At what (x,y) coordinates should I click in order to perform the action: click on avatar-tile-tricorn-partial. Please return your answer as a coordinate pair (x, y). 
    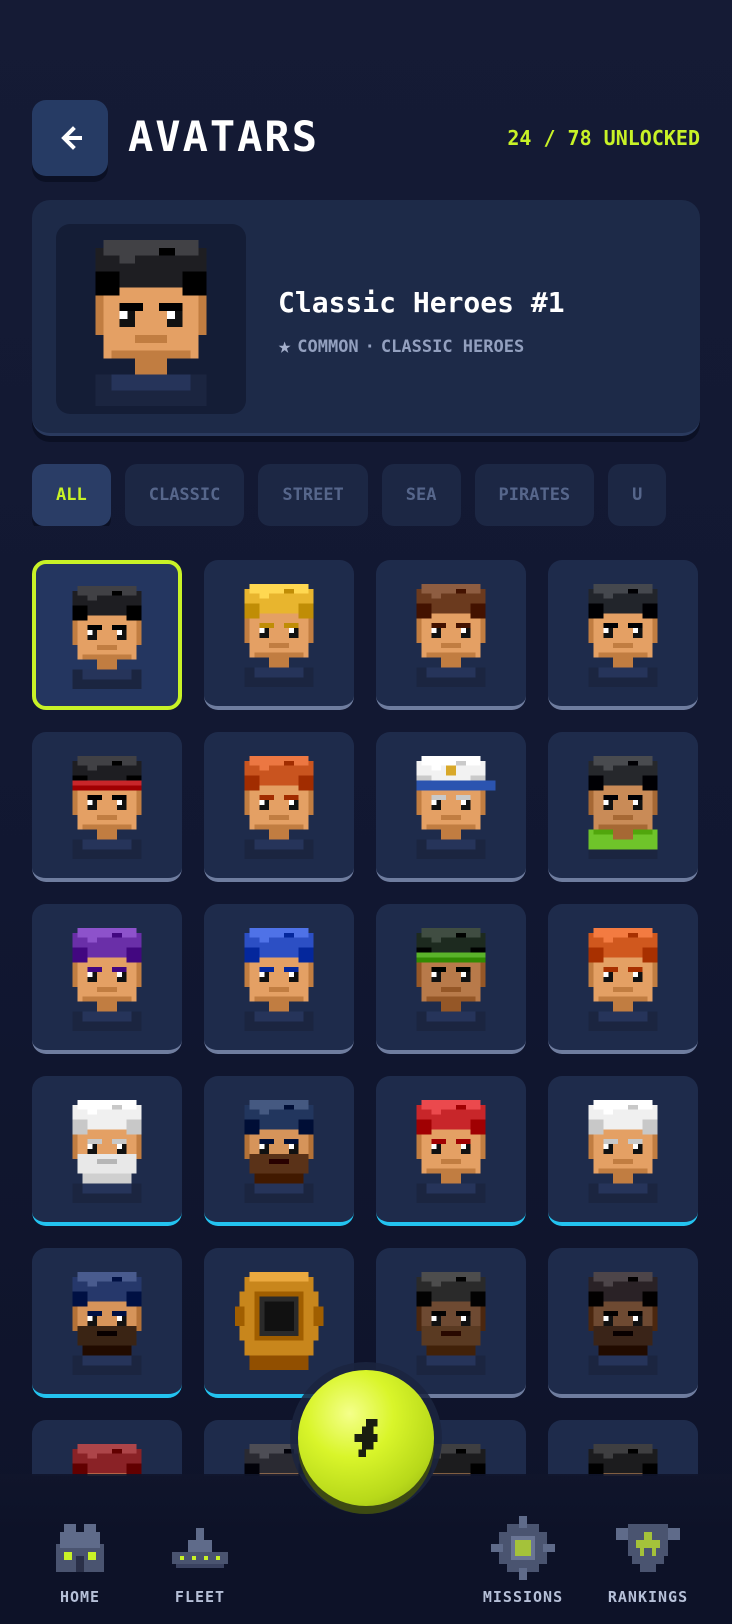
    Looking at the image, I should click on (623, 1448).